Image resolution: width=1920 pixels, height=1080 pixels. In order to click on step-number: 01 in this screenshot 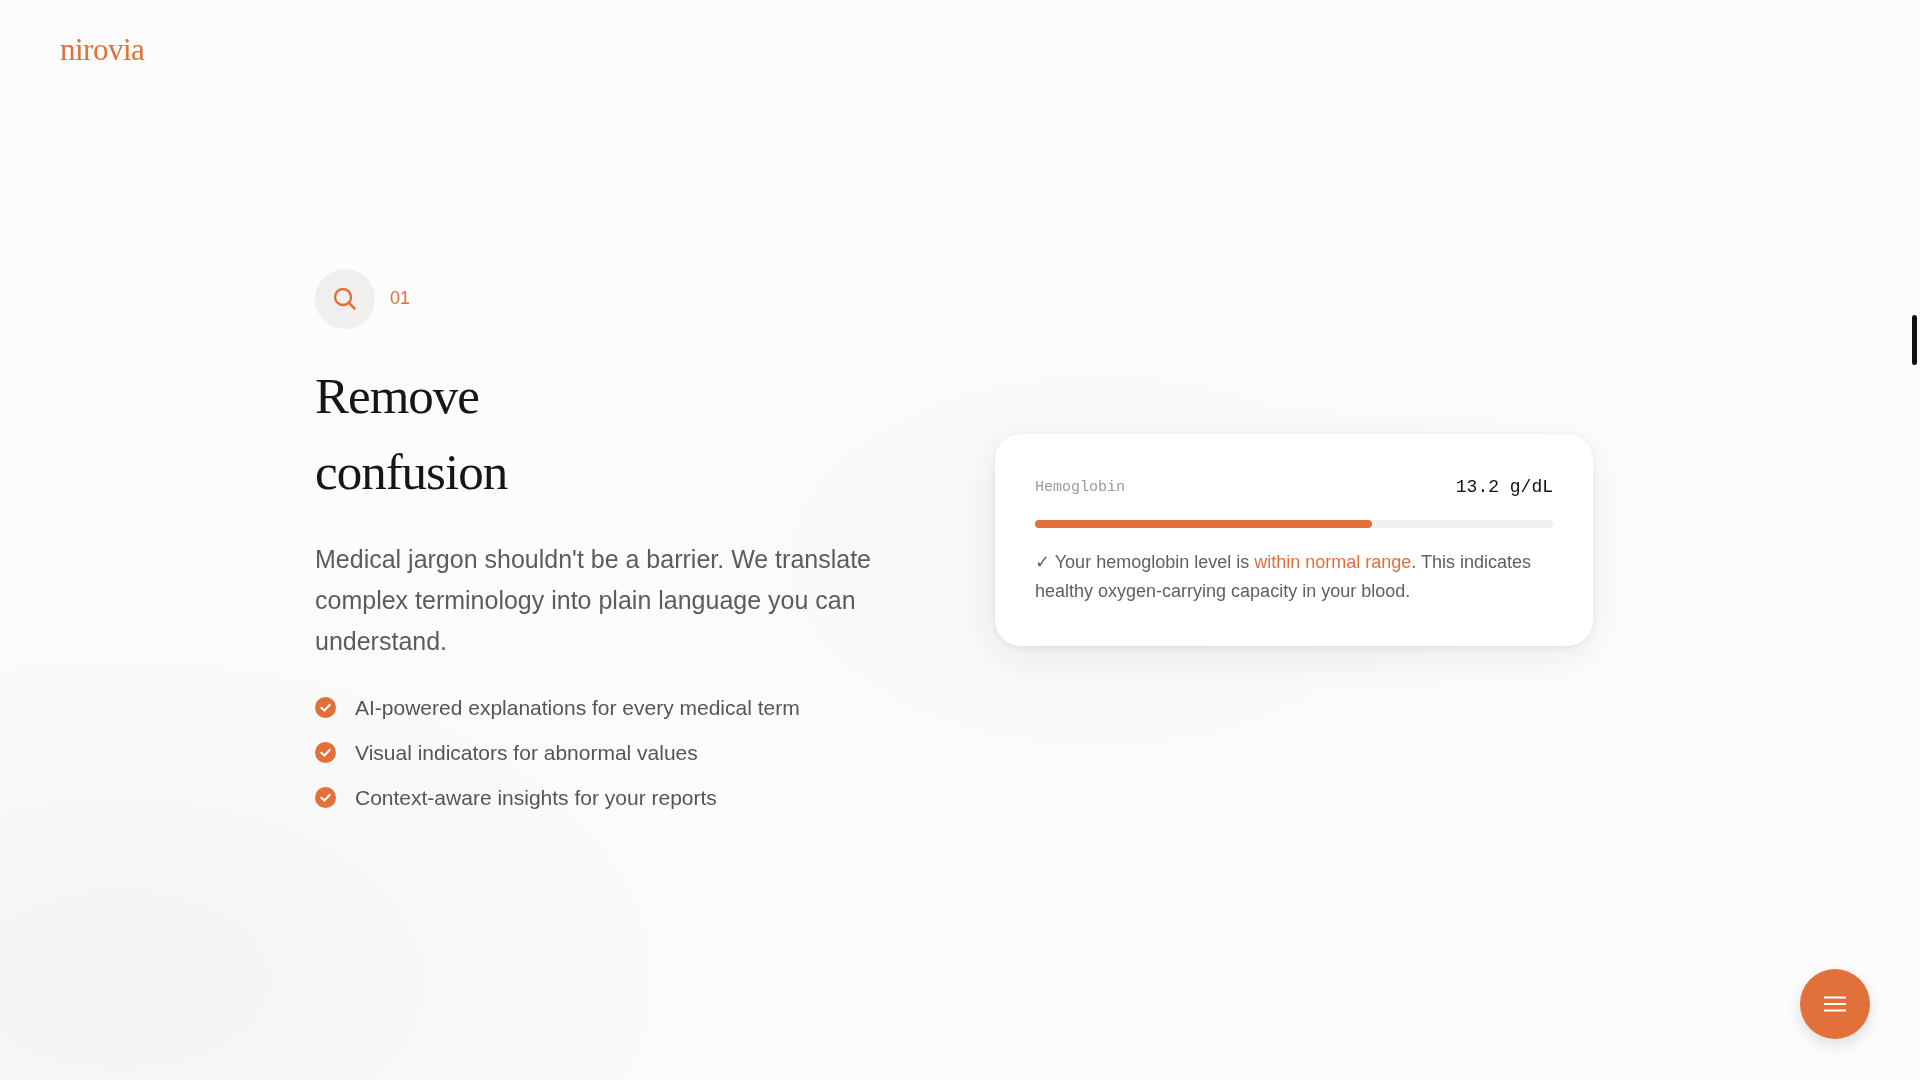, I will do `click(400, 298)`.